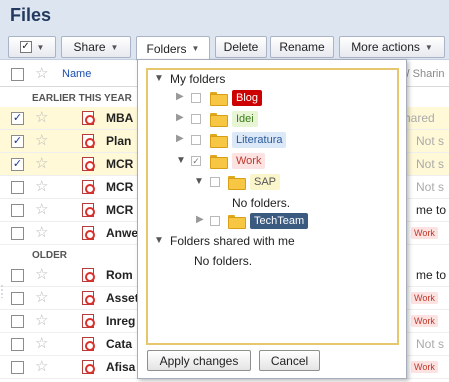  Describe the element at coordinates (17, 74) in the screenshot. I see `select-all-checkbox` at that location.